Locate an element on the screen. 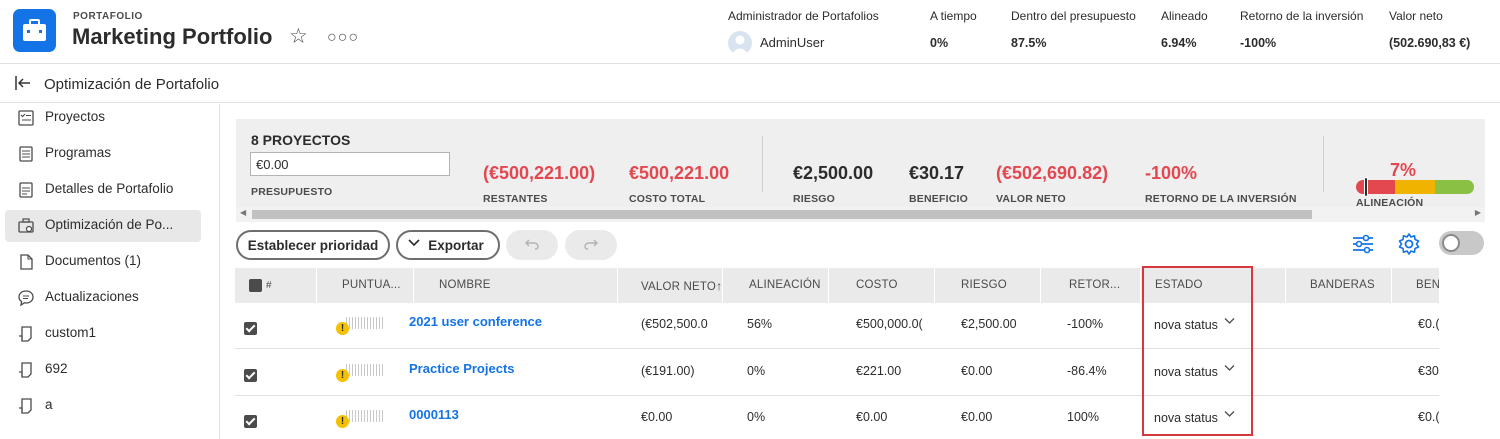  sidebar-item-label: 692 is located at coordinates (56, 368).